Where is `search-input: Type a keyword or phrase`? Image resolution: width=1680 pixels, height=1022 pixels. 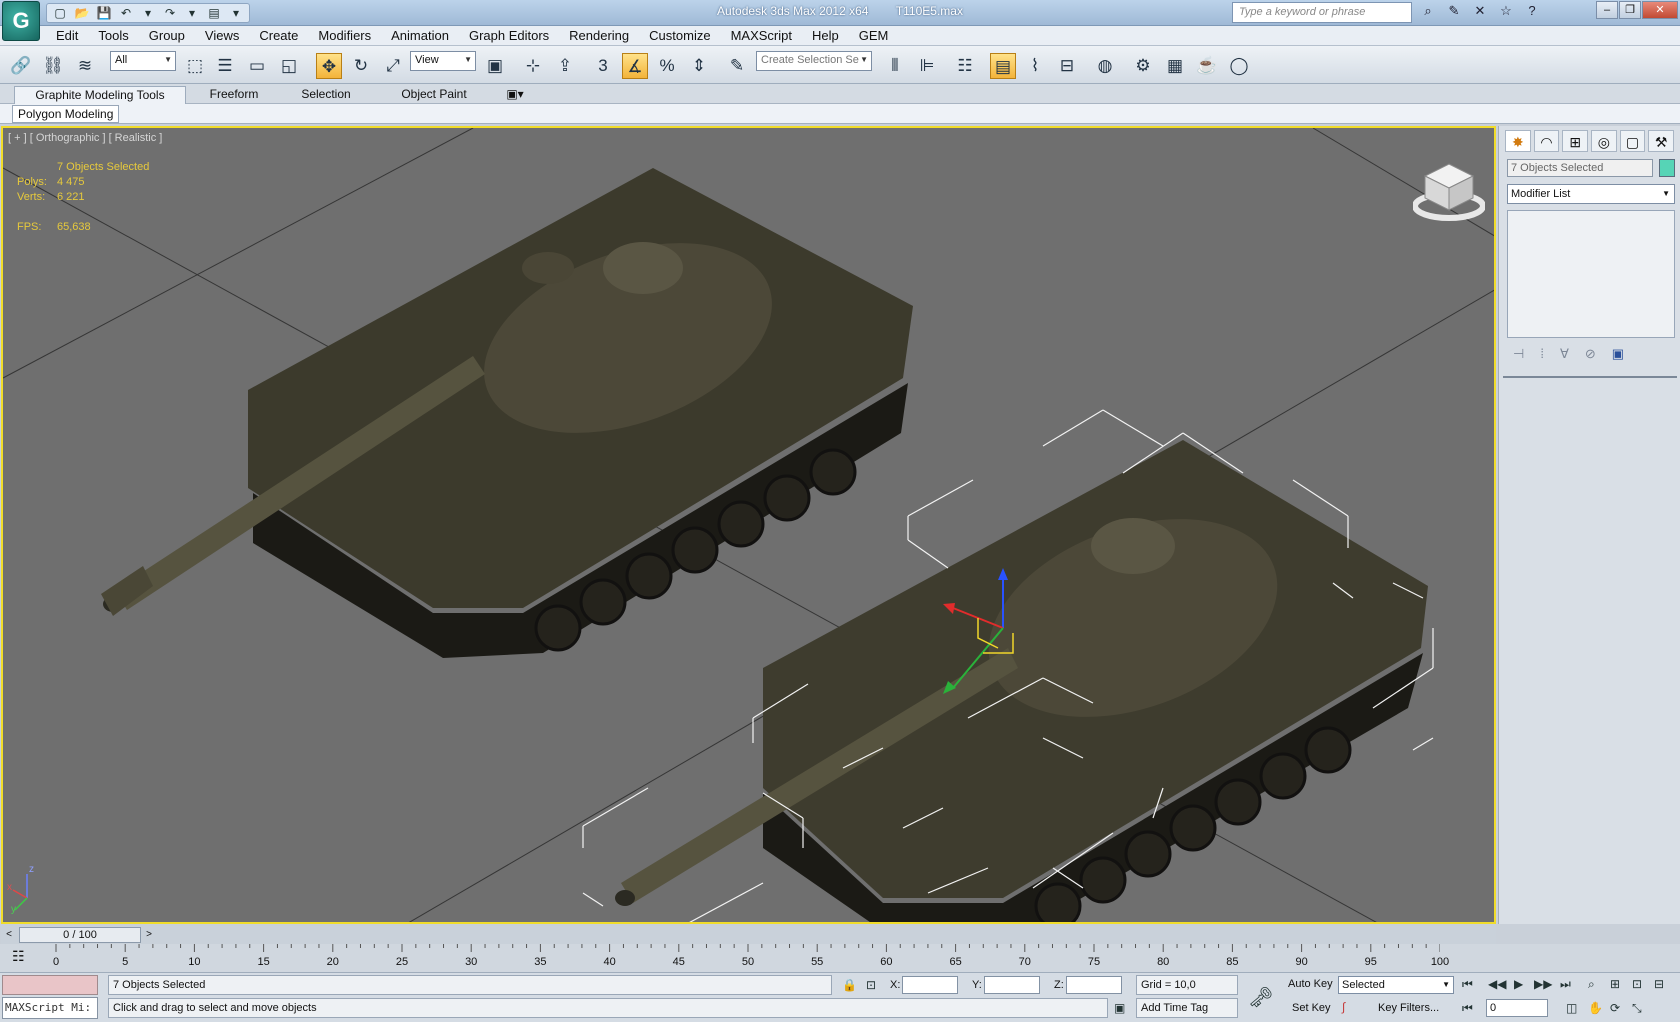
search-input: Type a keyword or phrase is located at coordinates (1322, 12).